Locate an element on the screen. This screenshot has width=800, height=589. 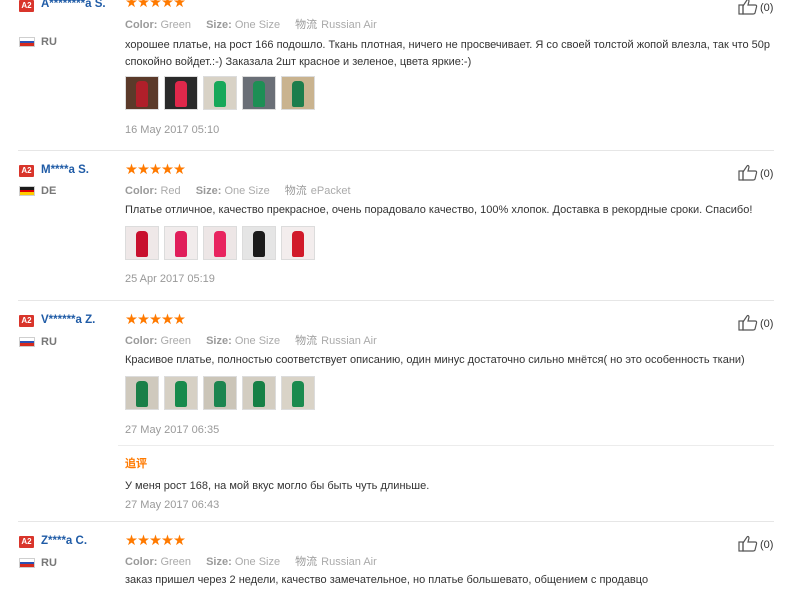
reviewer-name: V******a Z. is located at coordinates (78, 320).